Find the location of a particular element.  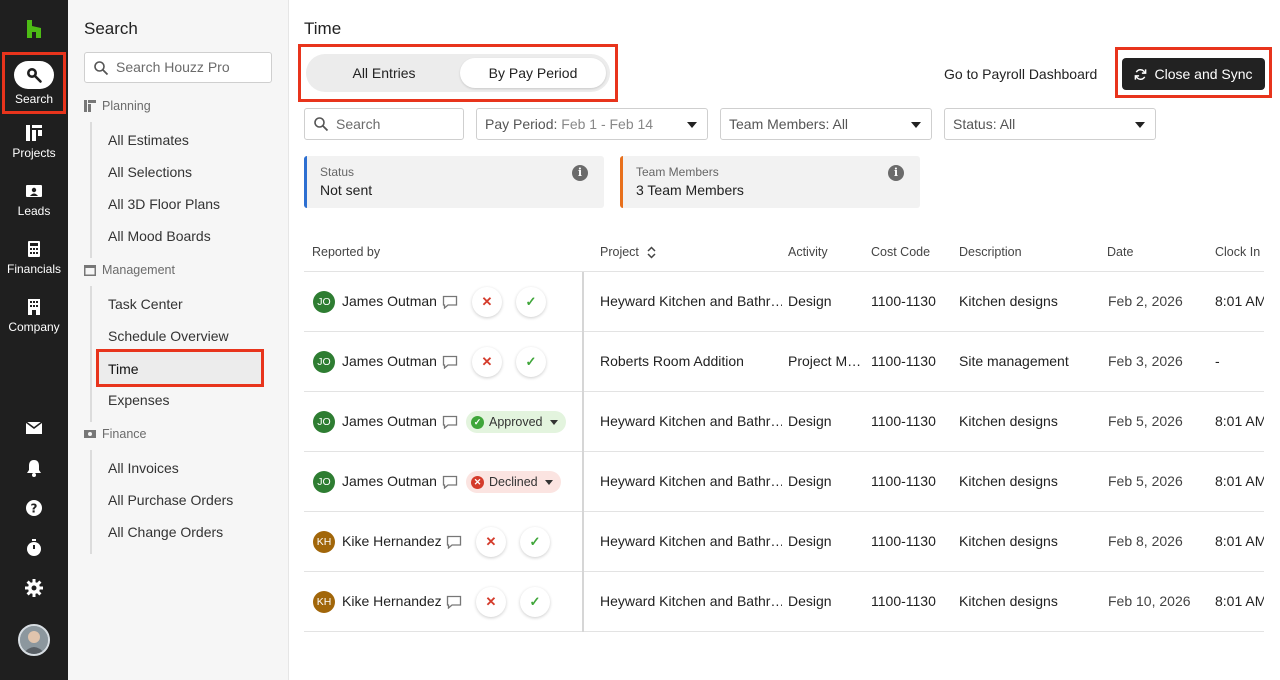

sidebar-item-all-change-orders: All Change Orders is located at coordinates (165, 532).